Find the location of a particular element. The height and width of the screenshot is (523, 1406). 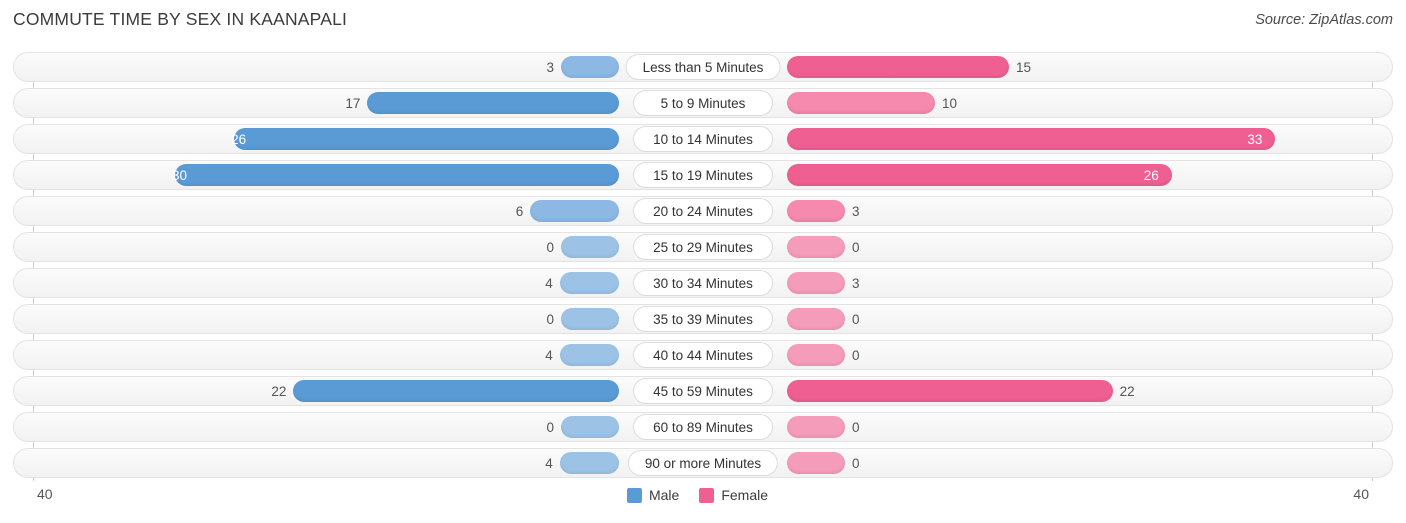

female-value-label: 10 is located at coordinates (950, 103).